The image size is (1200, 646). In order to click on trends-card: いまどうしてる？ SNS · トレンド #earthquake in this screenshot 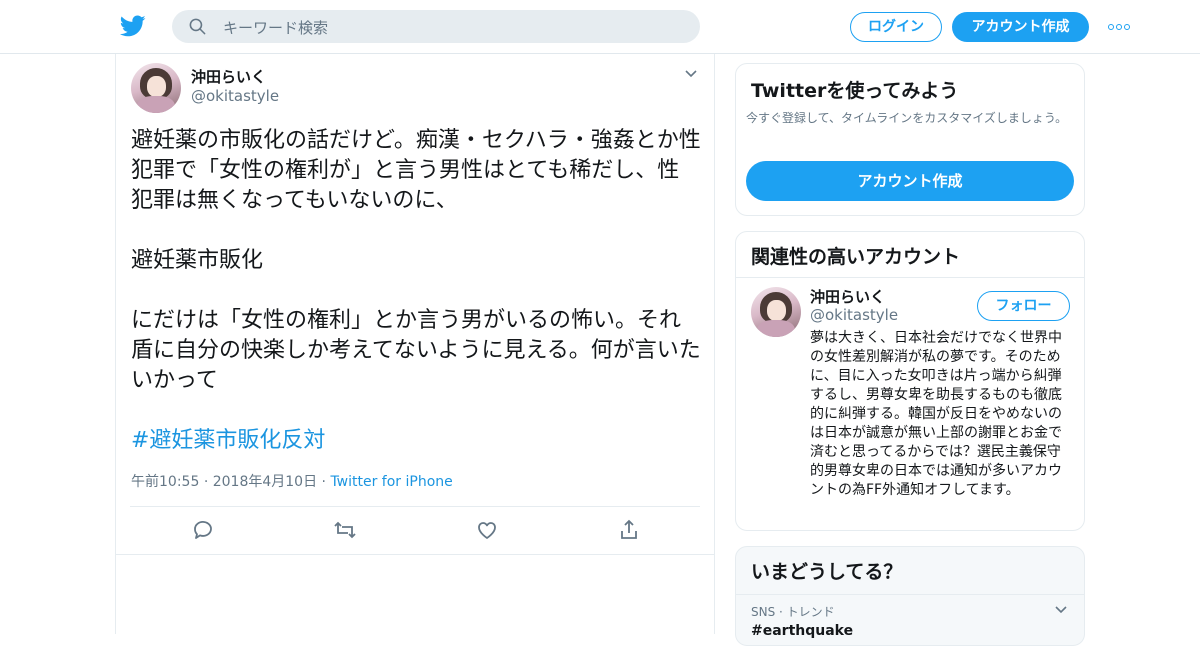, I will do `click(910, 596)`.